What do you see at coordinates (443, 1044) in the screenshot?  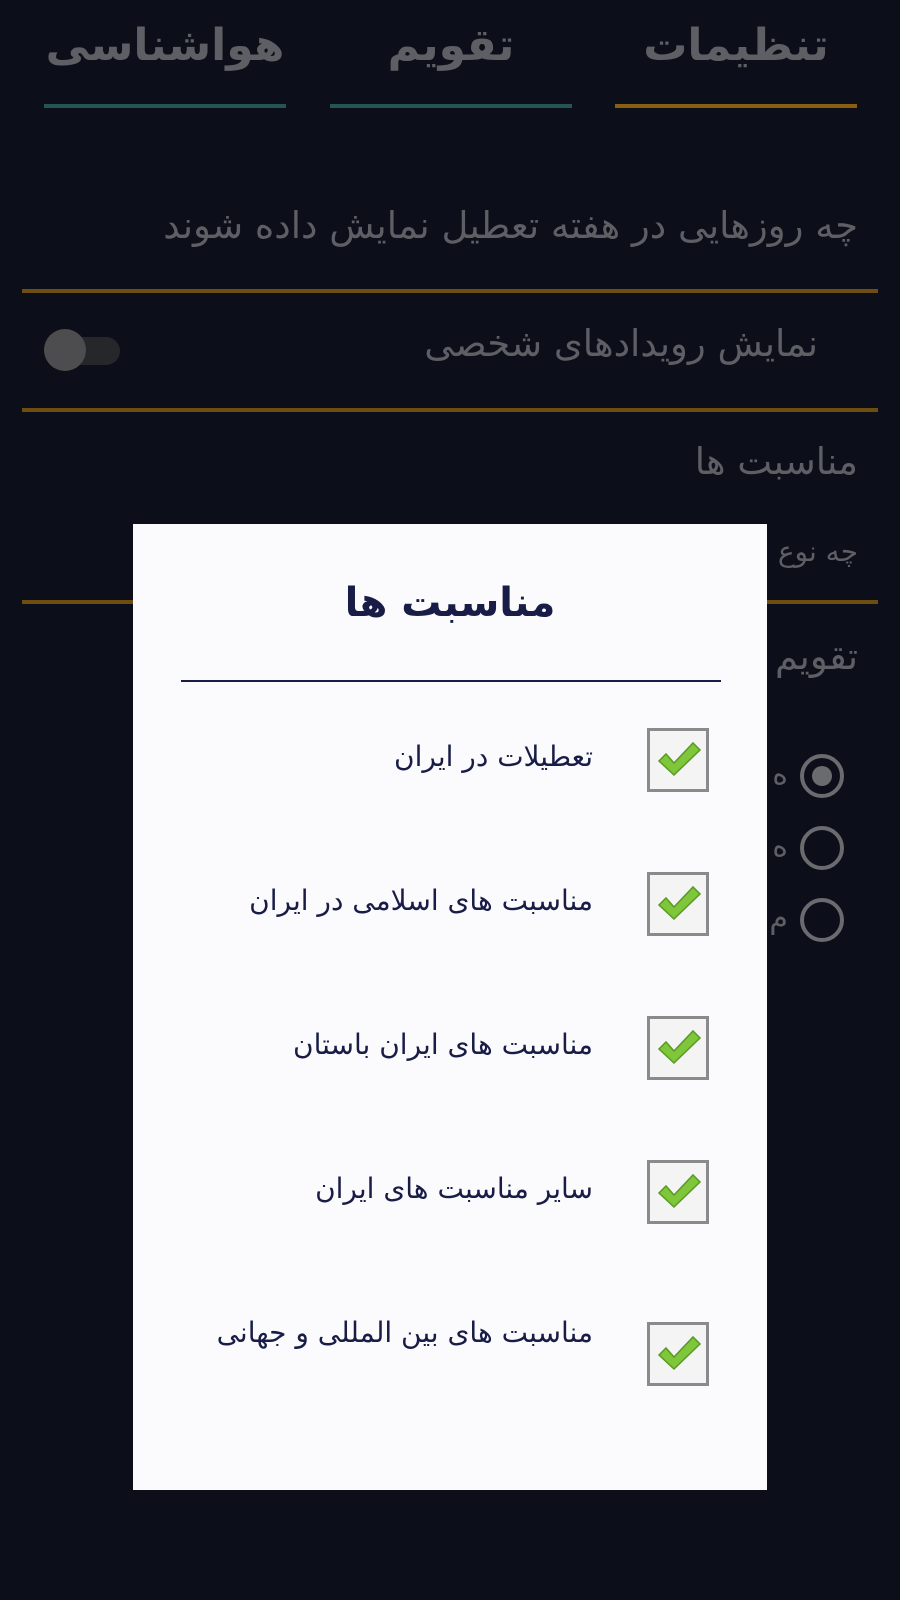 I see `option-label: مناسبت های ایران باستان` at bounding box center [443, 1044].